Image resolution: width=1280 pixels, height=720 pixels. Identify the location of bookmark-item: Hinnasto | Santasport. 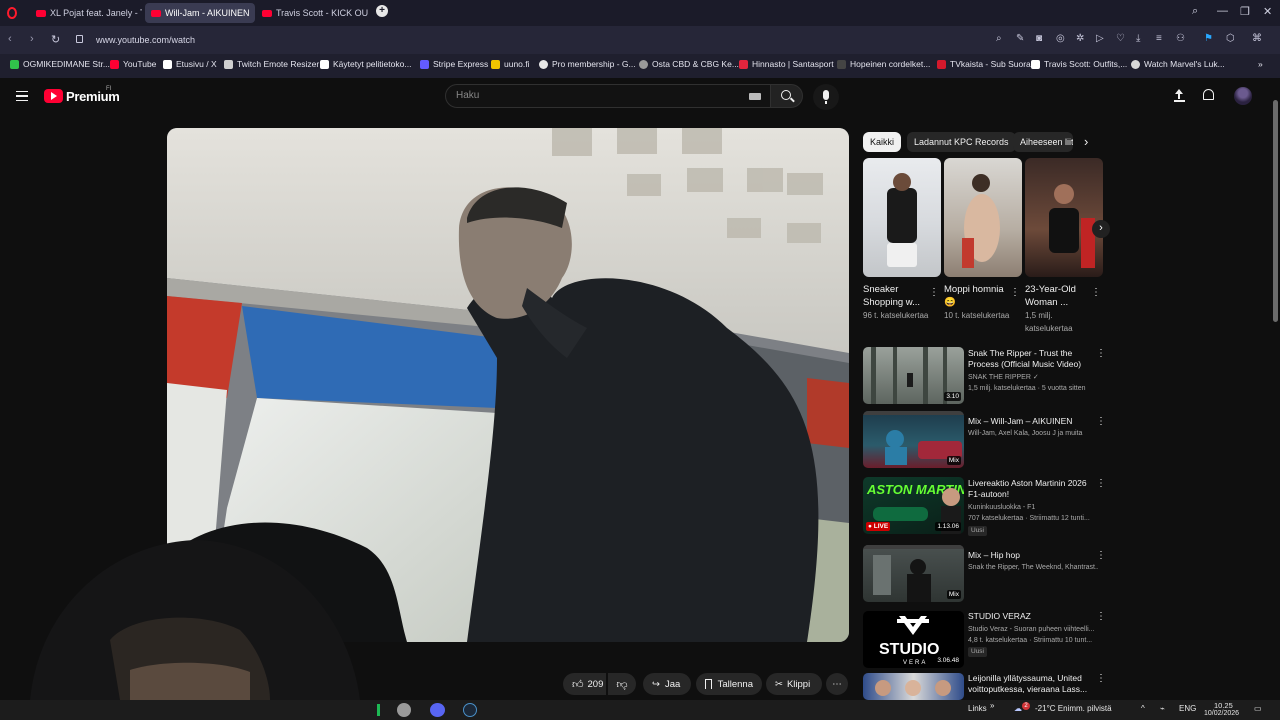
(786, 64).